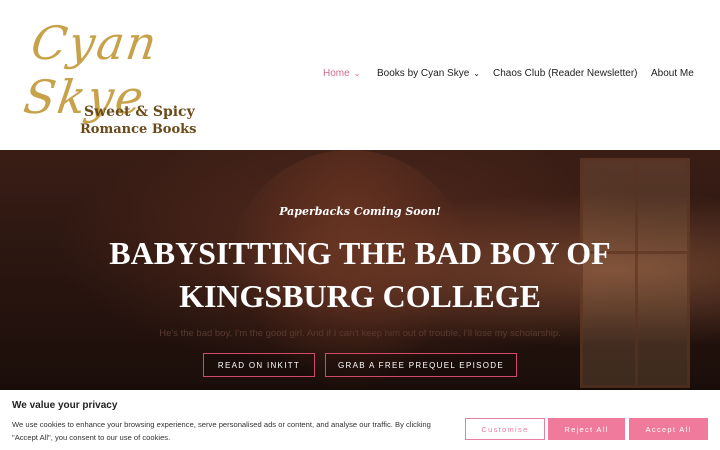 The height and width of the screenshot is (450, 720). What do you see at coordinates (336, 73) in the screenshot?
I see `nav-item-label: Home` at bounding box center [336, 73].